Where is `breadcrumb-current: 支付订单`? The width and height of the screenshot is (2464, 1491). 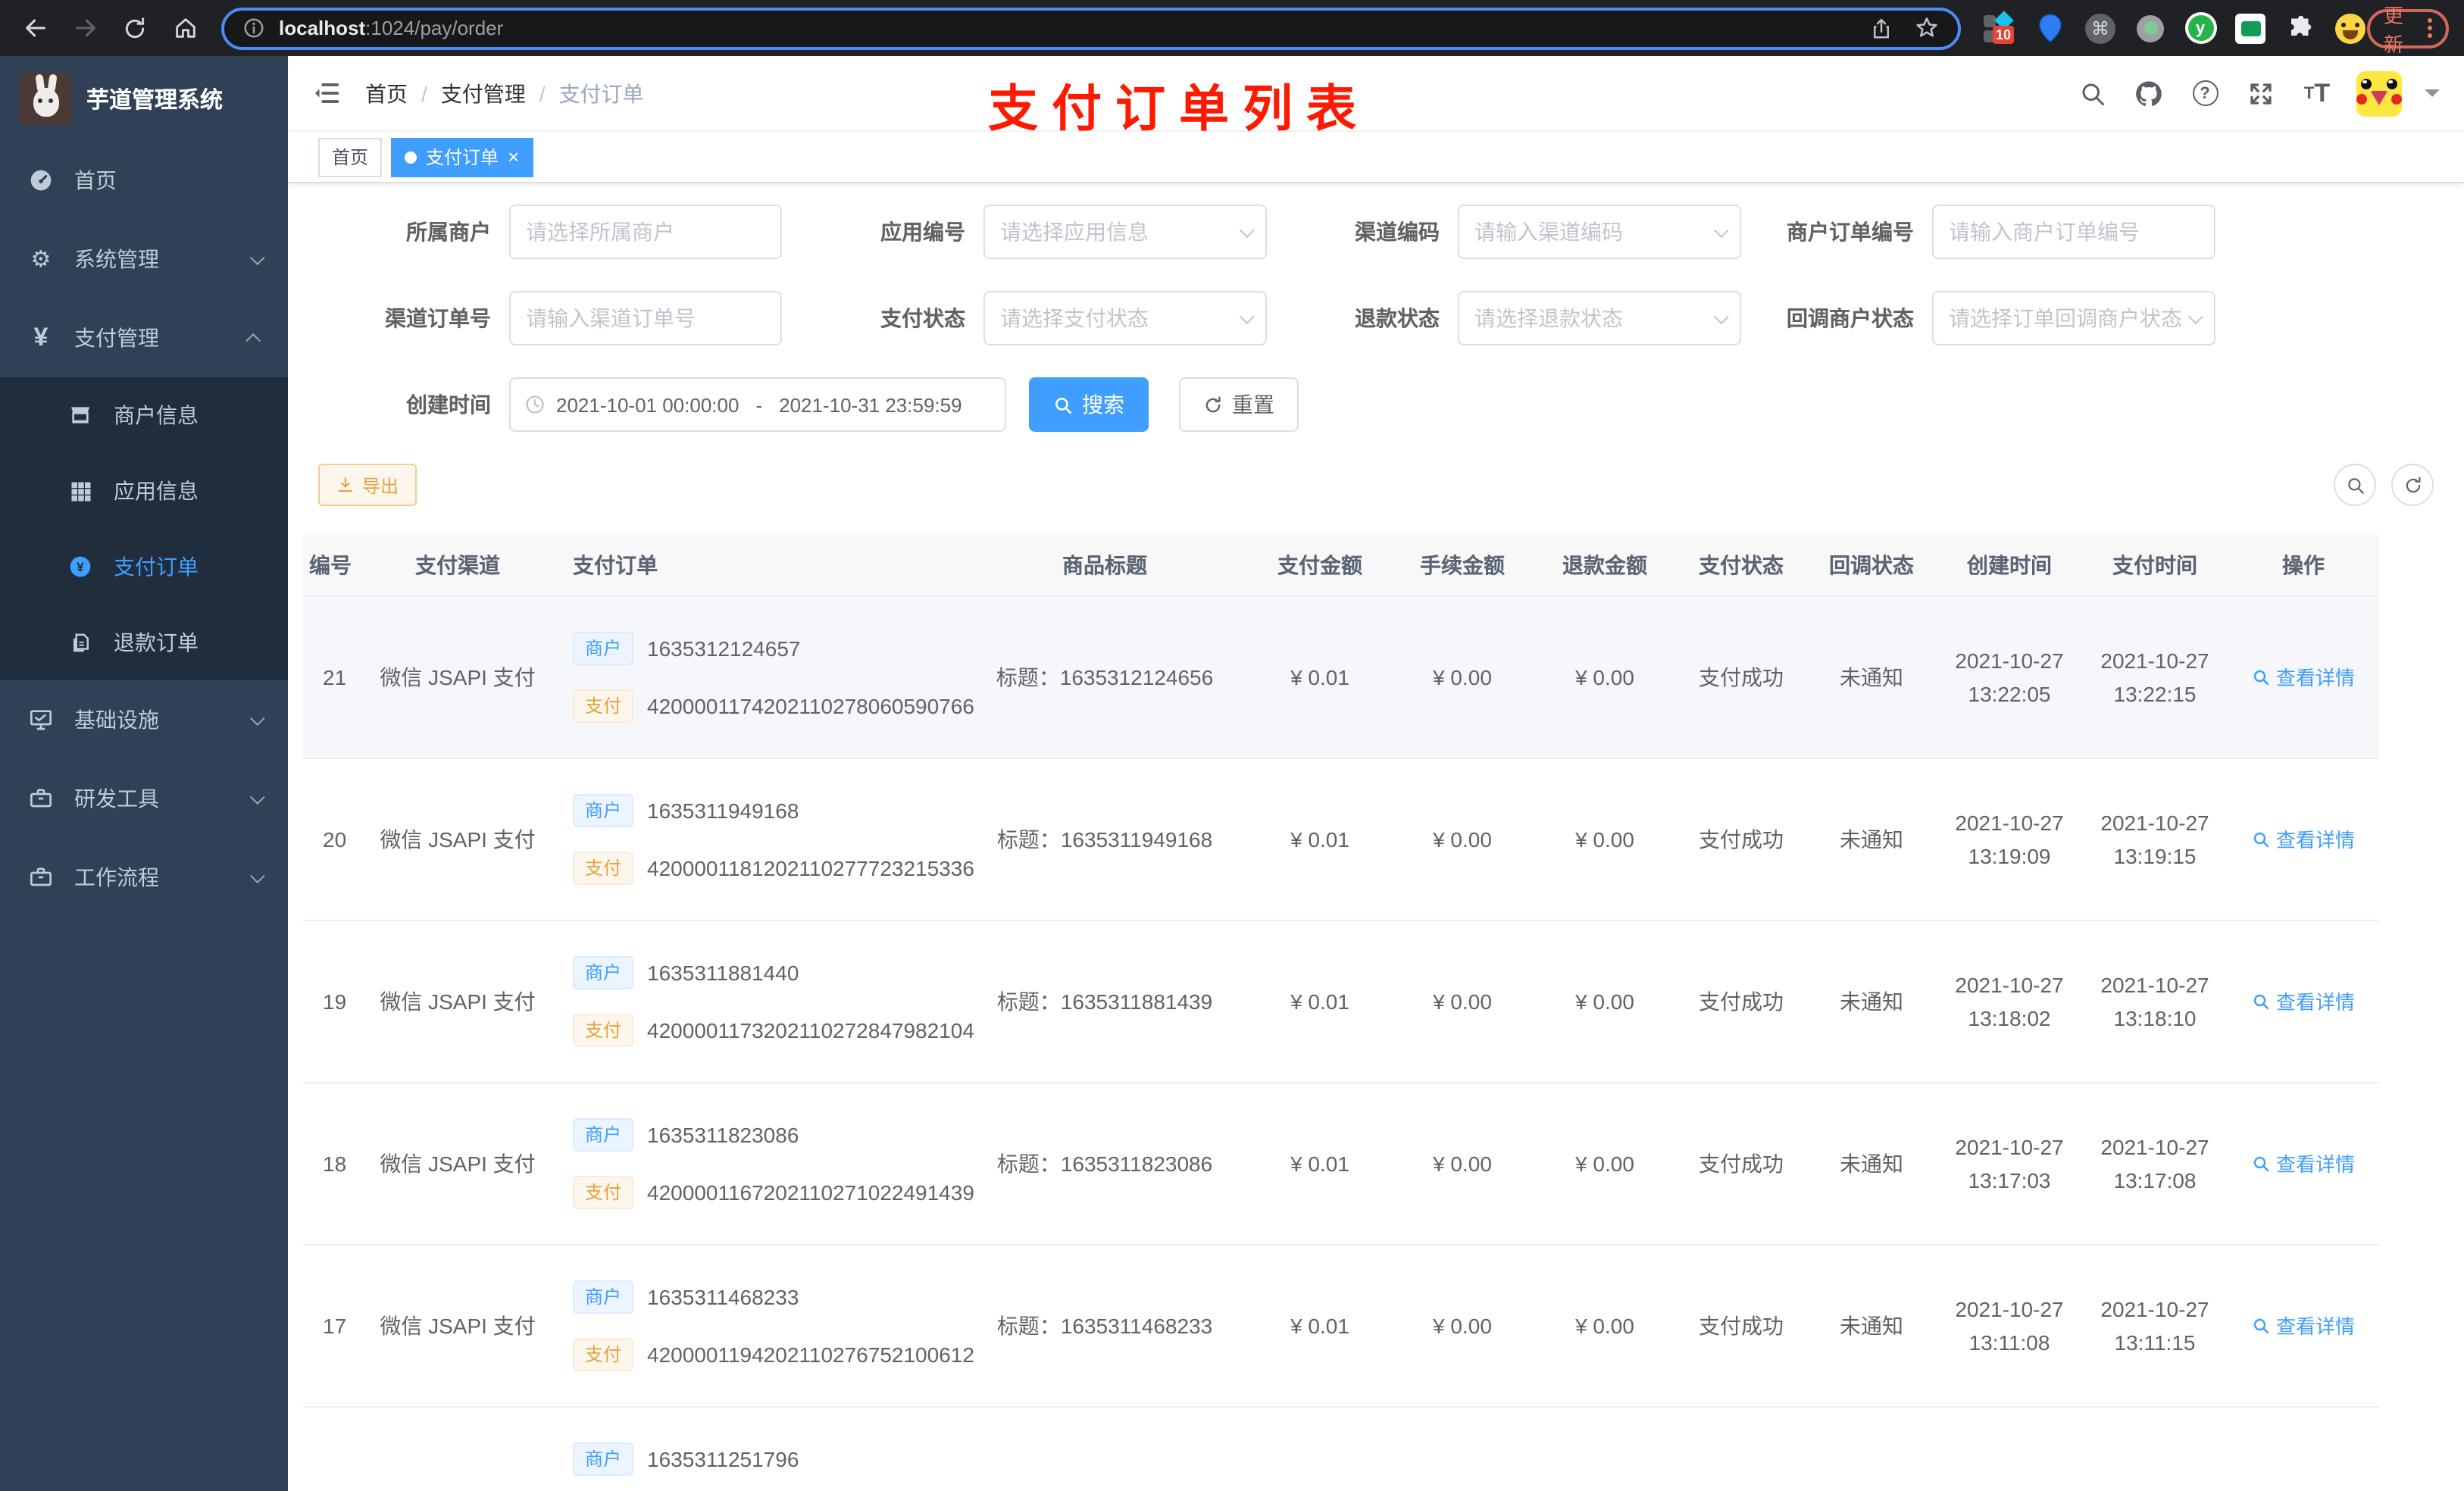
breadcrumb-current: 支付订单 is located at coordinates (601, 93).